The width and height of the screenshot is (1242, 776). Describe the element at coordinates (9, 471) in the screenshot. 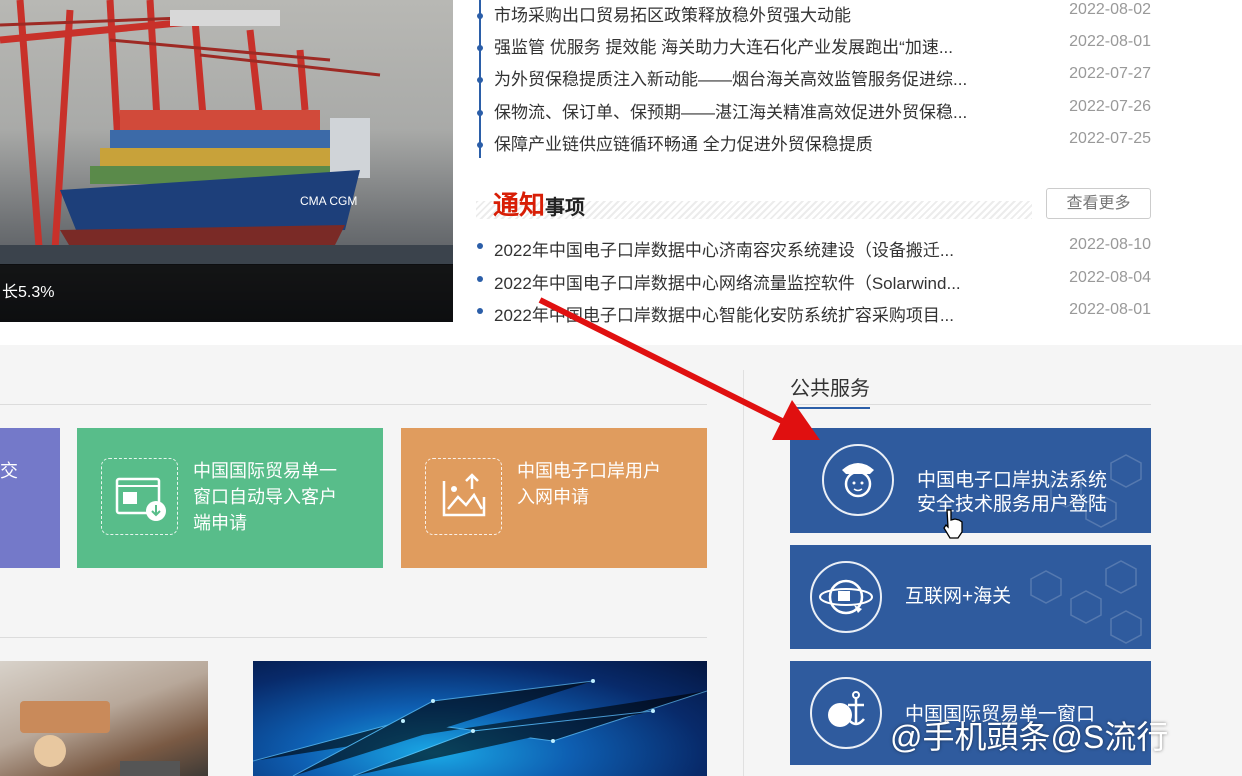

I see `tile-label: 交` at that location.